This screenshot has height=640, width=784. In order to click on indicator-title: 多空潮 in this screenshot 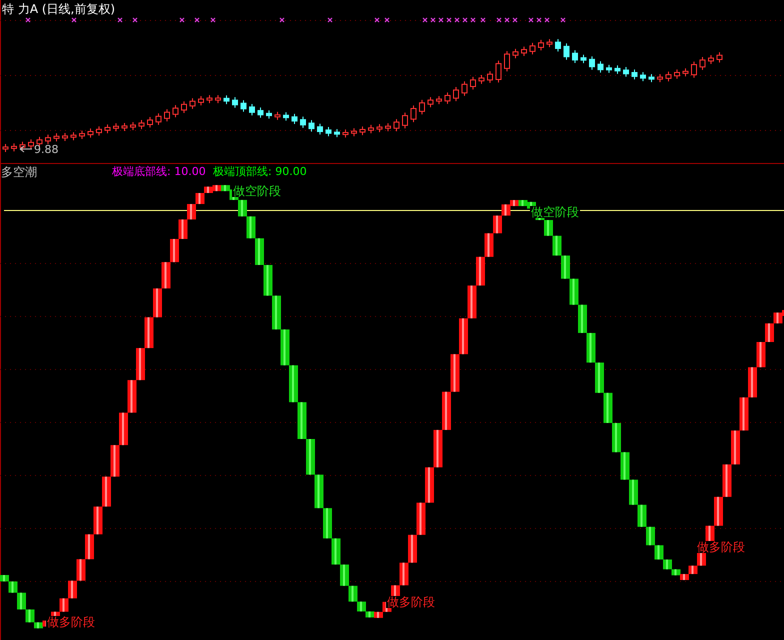, I will do `click(19, 172)`.